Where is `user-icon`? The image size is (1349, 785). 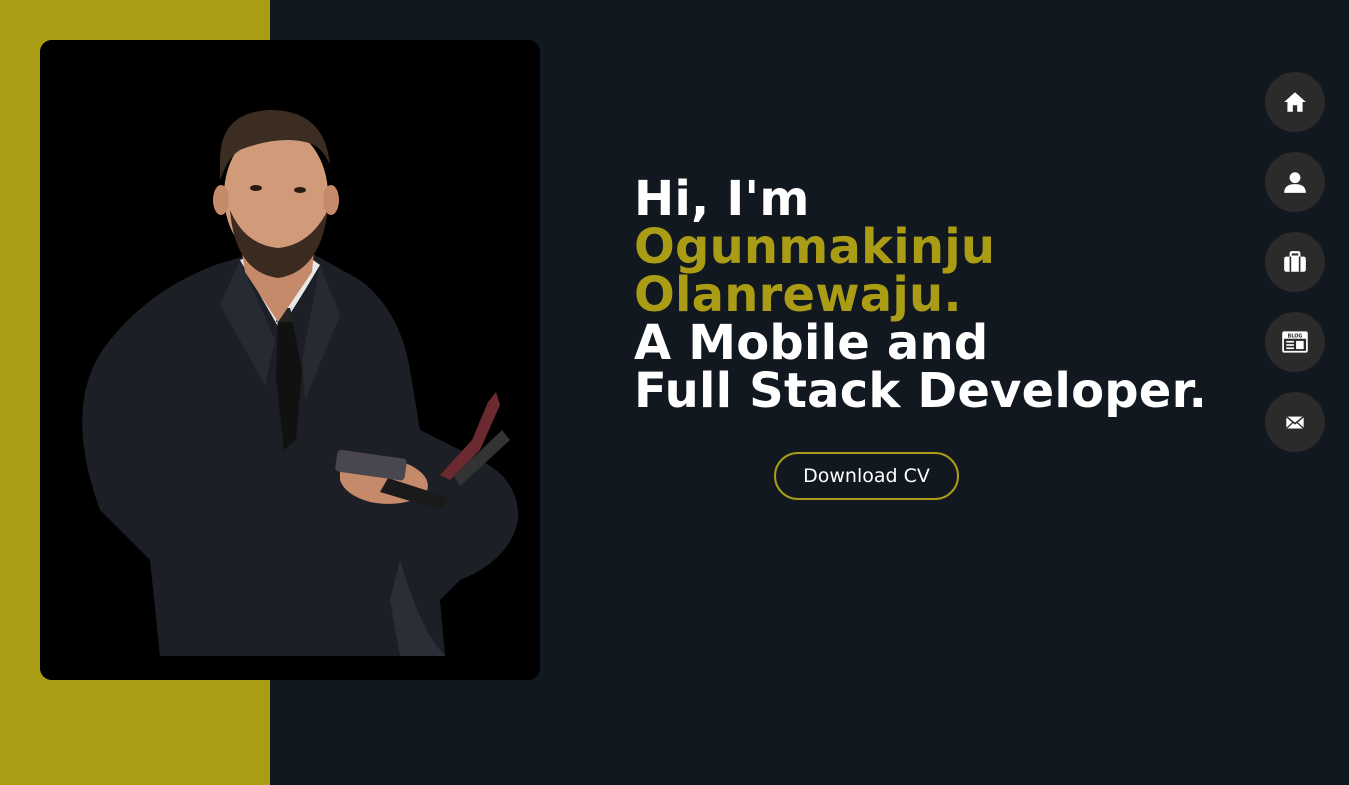 user-icon is located at coordinates (1295, 182).